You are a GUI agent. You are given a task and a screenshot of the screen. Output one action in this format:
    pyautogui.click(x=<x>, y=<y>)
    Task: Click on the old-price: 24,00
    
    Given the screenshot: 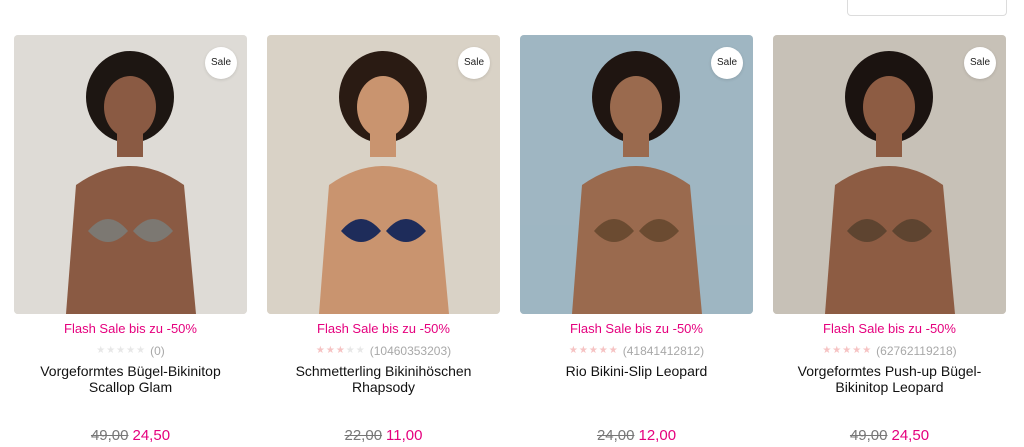 What is the action you would take?
    pyautogui.click(x=615, y=435)
    